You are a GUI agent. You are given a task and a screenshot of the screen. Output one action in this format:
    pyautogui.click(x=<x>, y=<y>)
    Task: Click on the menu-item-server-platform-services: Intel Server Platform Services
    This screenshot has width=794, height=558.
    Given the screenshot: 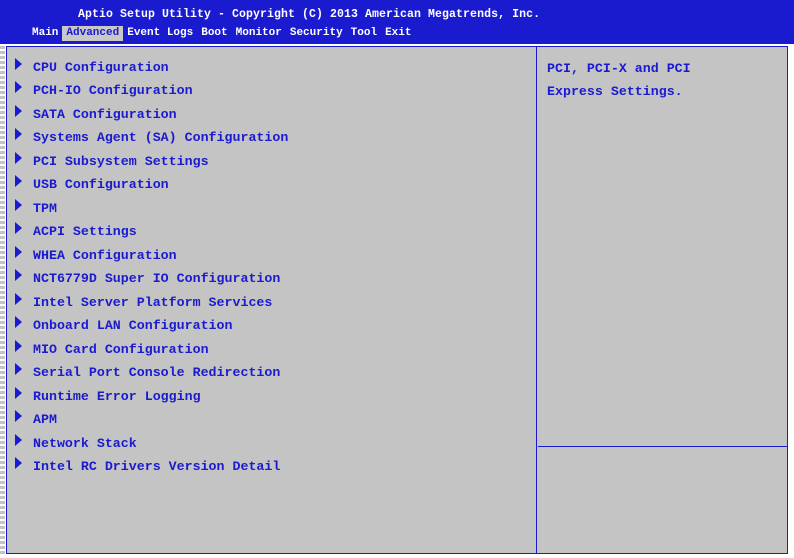 What is the action you would take?
    pyautogui.click(x=143, y=302)
    